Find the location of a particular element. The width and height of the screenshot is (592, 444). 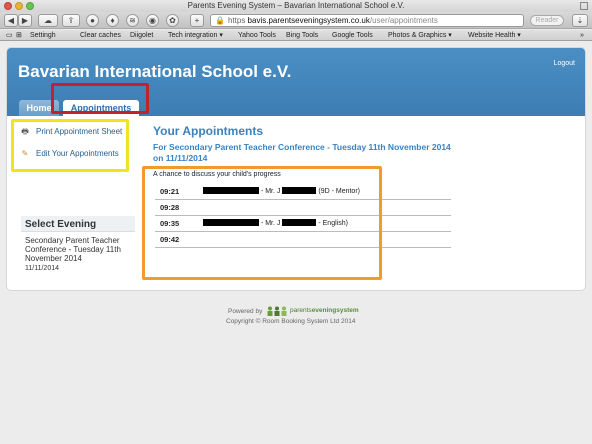

extension-3-button: ≋ is located at coordinates (132, 20).